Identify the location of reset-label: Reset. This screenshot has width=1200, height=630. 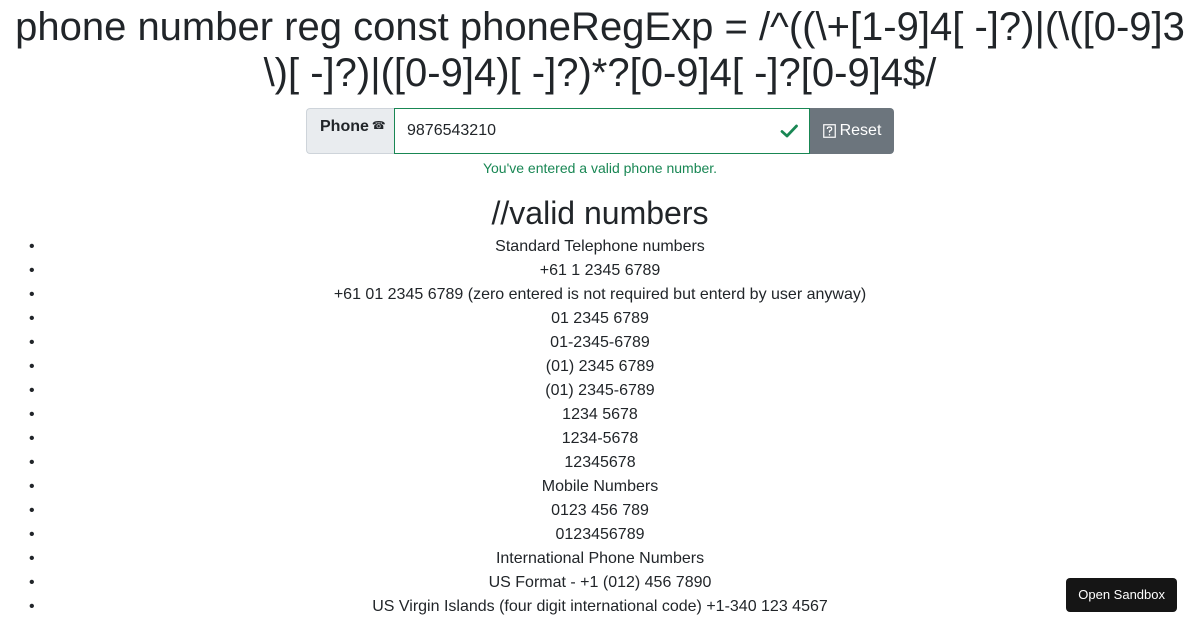
(860, 130).